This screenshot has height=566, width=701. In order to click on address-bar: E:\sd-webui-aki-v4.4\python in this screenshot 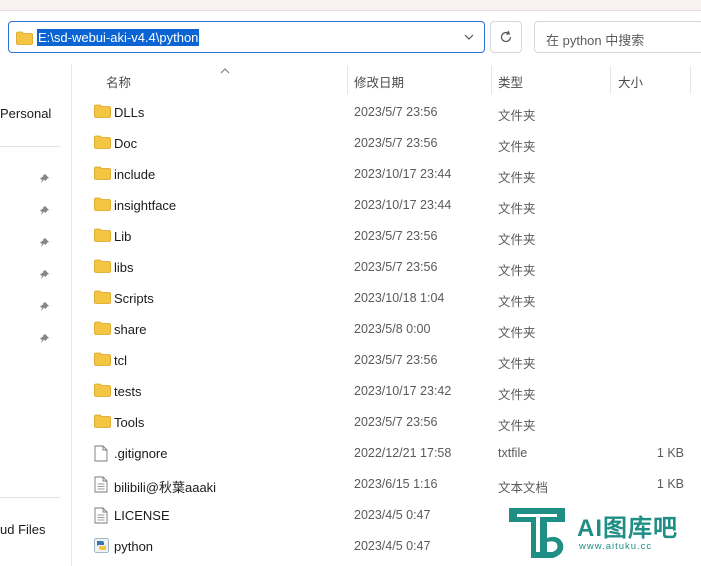, I will do `click(246, 37)`.